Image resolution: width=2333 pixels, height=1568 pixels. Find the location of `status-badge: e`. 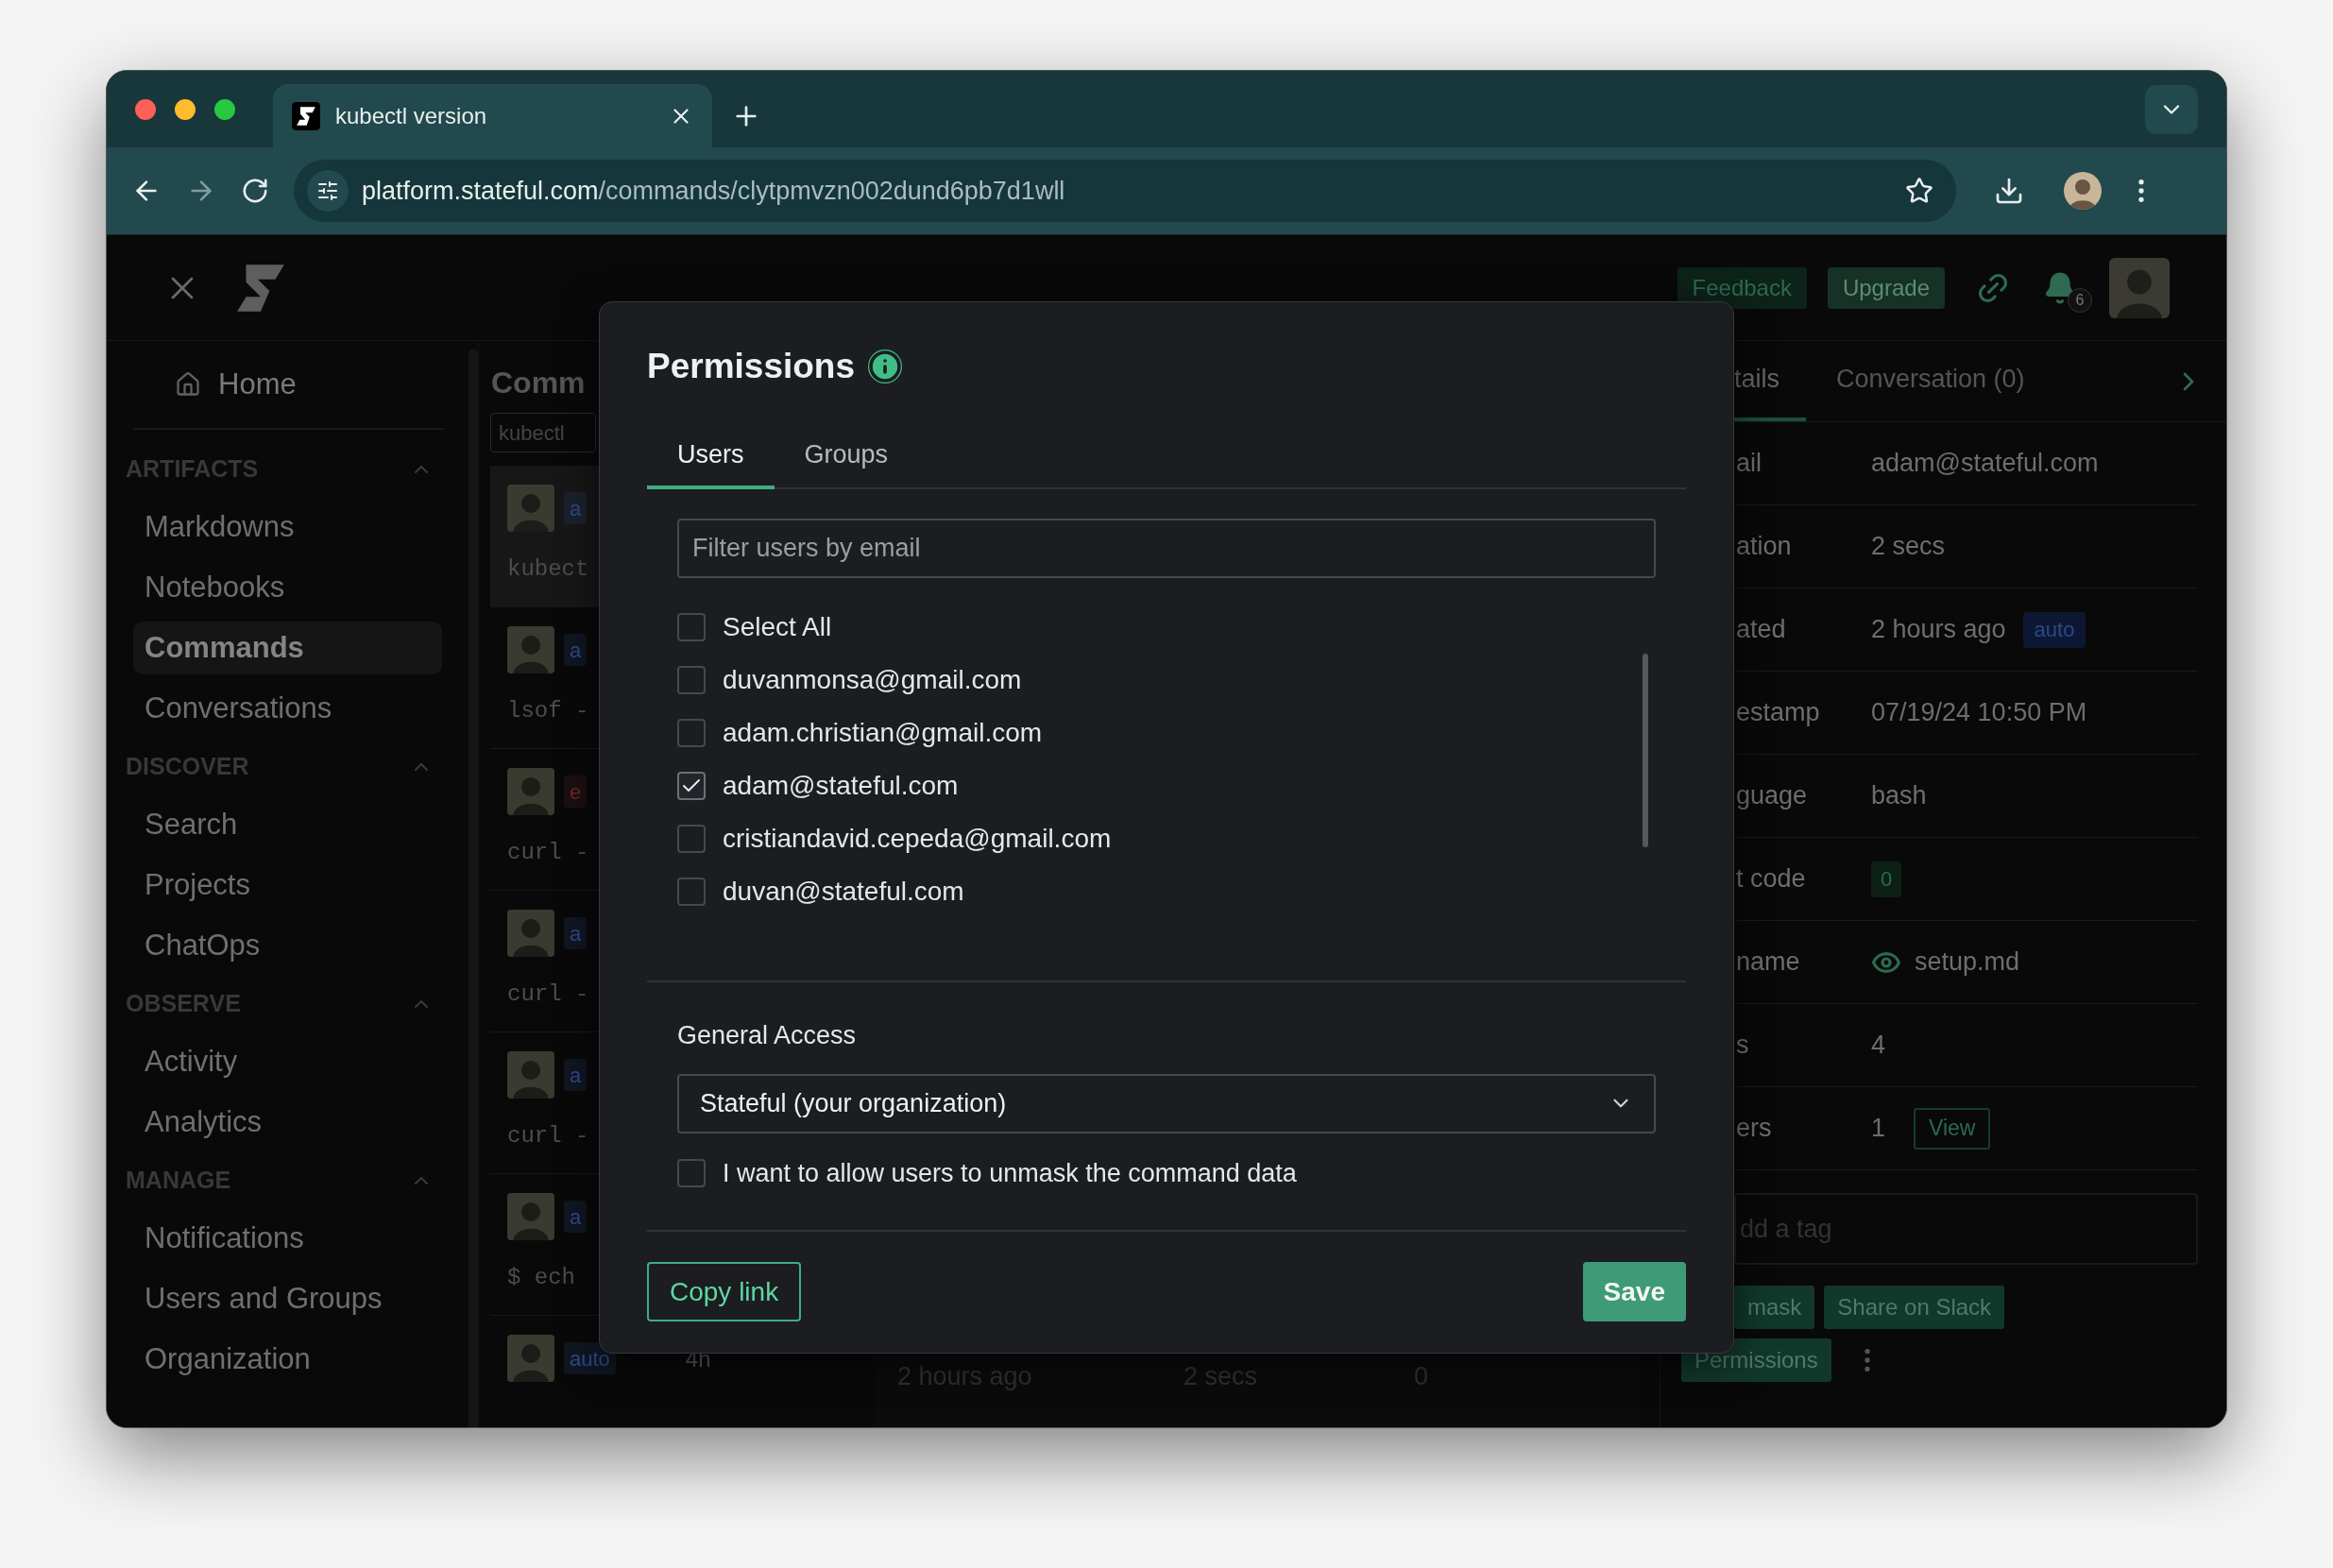

status-badge: e is located at coordinates (576, 791).